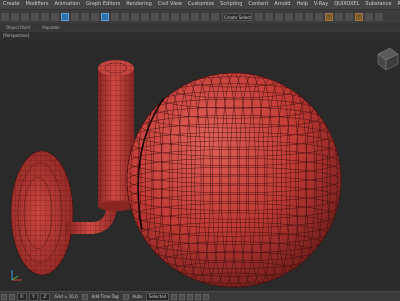  I want to click on toggle-scene-explorer-icon, so click(279, 16).